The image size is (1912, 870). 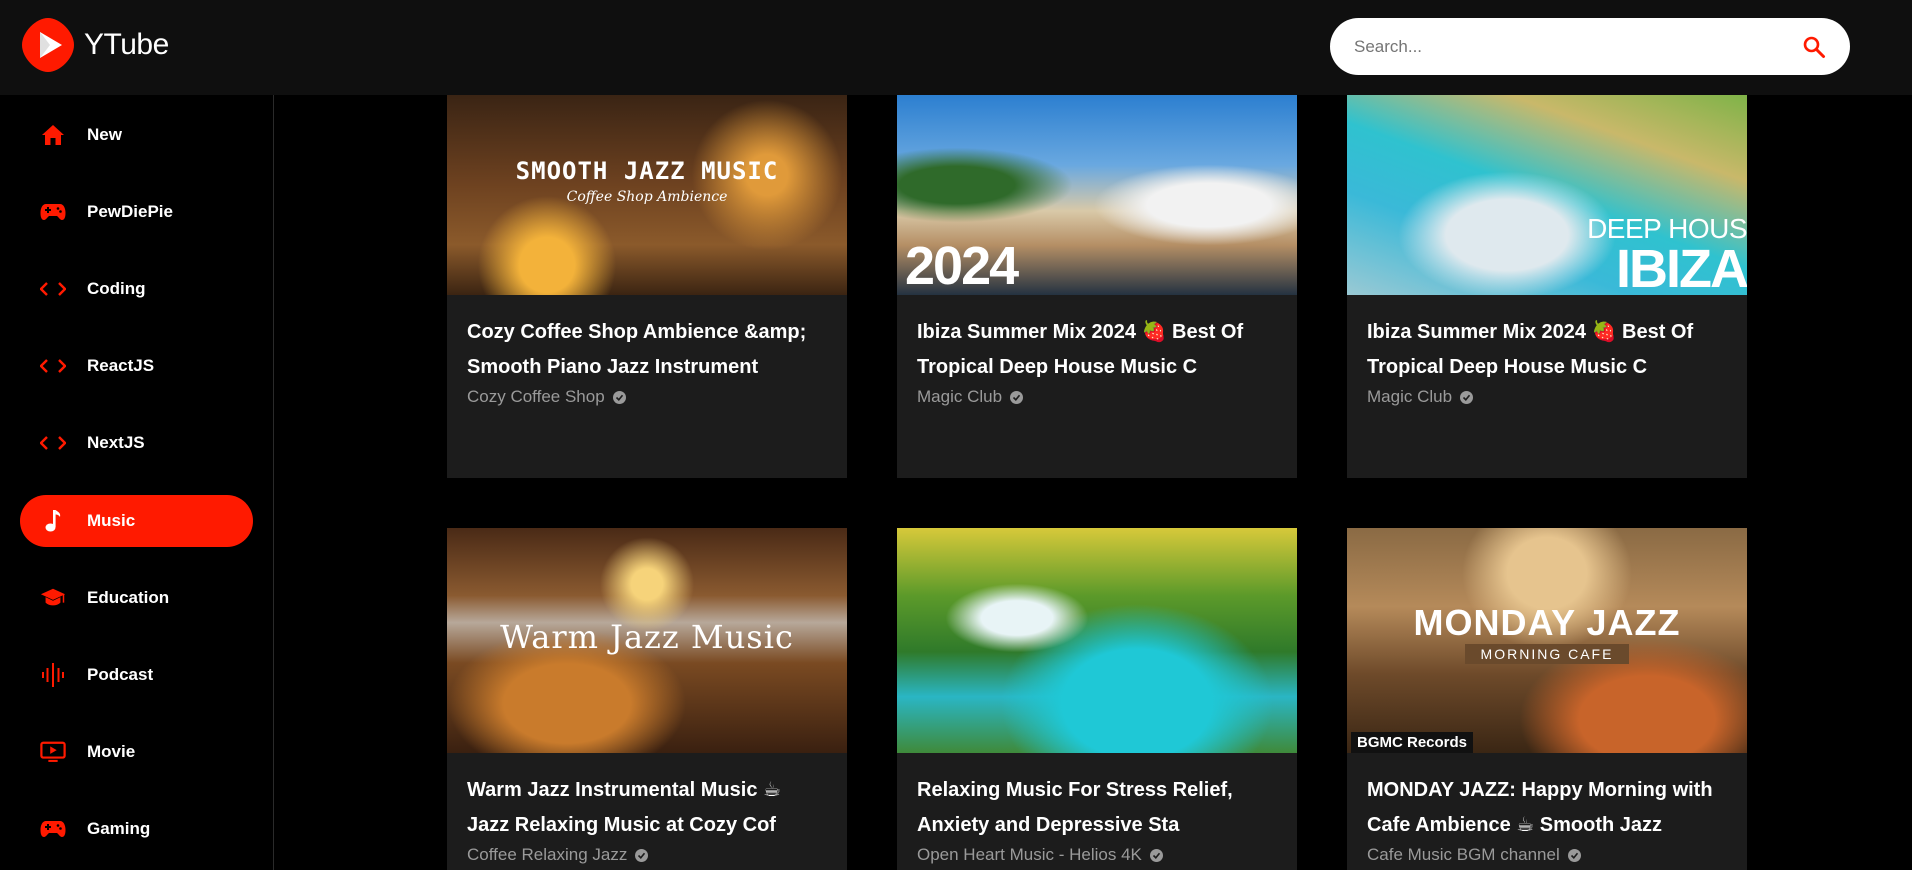 I want to click on graduation-cap-icon, so click(x=53, y=598).